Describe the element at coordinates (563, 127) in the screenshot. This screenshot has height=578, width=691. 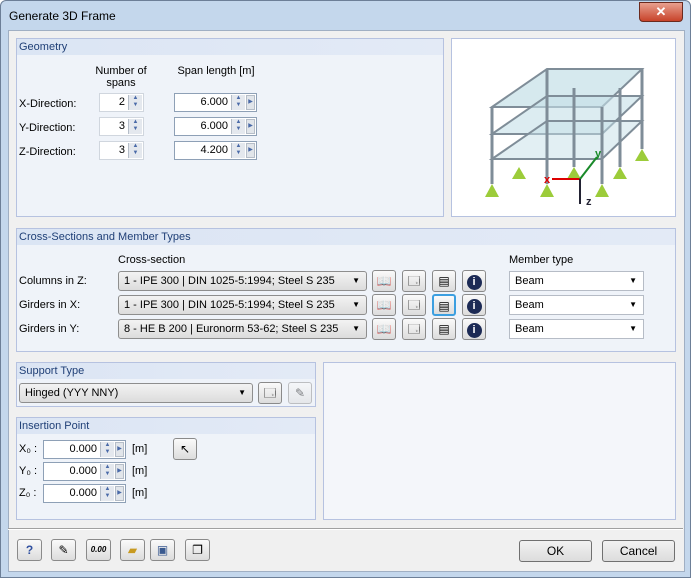
I see `frame-preview: x y z` at that location.